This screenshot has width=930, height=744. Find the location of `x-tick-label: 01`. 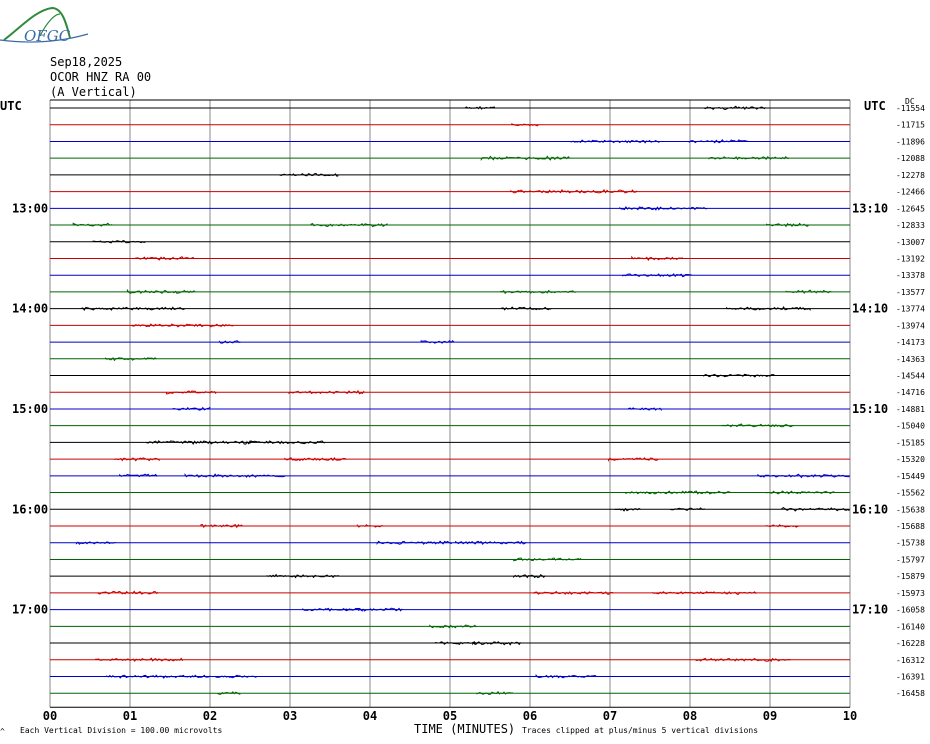

x-tick-label: 01 is located at coordinates (130, 716).